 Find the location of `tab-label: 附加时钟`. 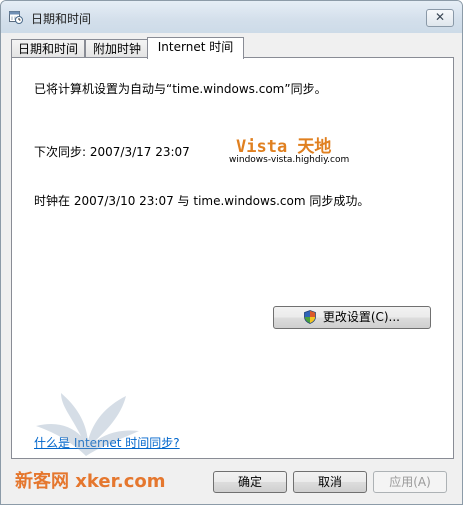

tab-label: 附加时钟 is located at coordinates (116, 49).